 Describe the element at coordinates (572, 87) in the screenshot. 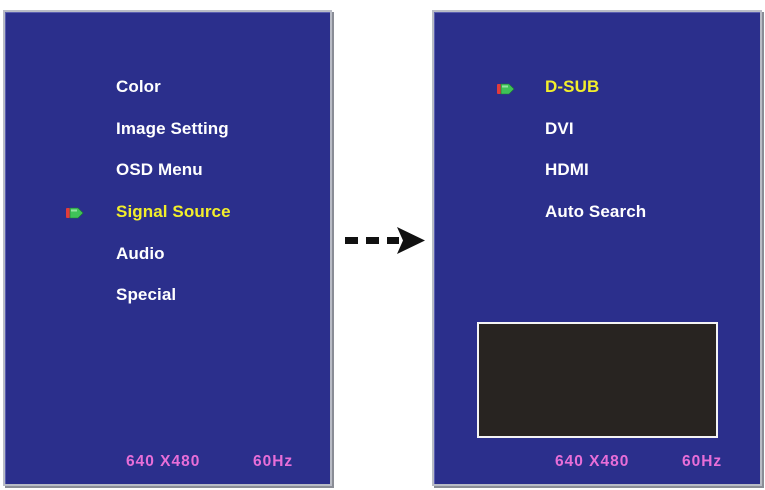

I see `menu-item-d-sub: D-SUB` at that location.